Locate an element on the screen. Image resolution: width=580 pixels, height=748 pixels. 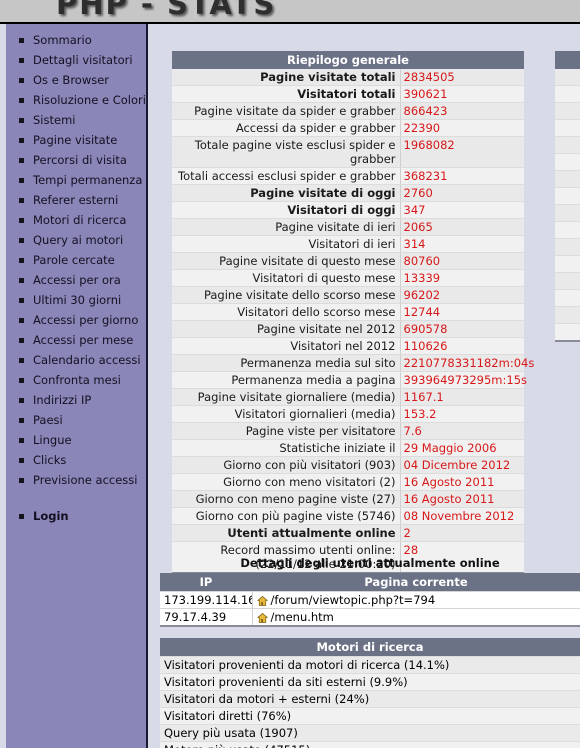
sidebar-item-os-e-browser: Os e Browser is located at coordinates (76, 80).